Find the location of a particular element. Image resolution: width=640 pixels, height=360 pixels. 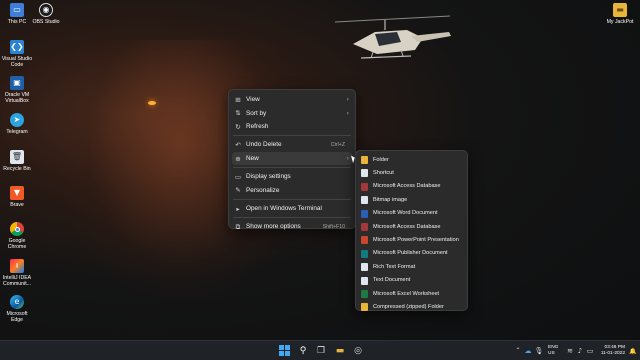

desktop-icon-label: Microsoft Edge is located at coordinates (17, 317).